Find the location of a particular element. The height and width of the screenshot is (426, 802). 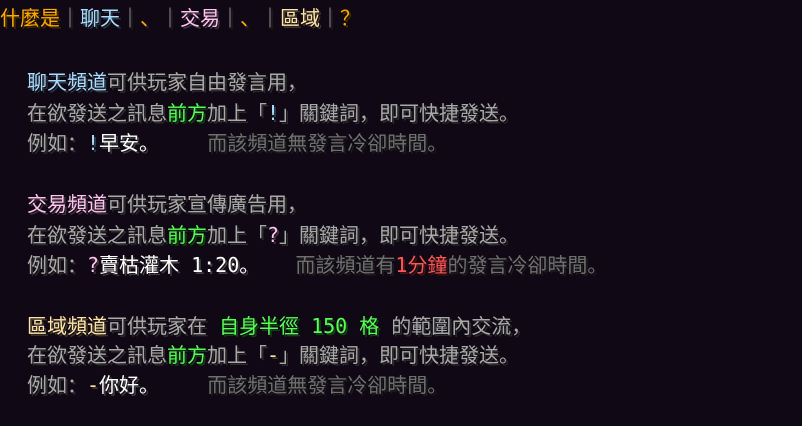

text-segment: 可供玩家在 is located at coordinates (163, 326).